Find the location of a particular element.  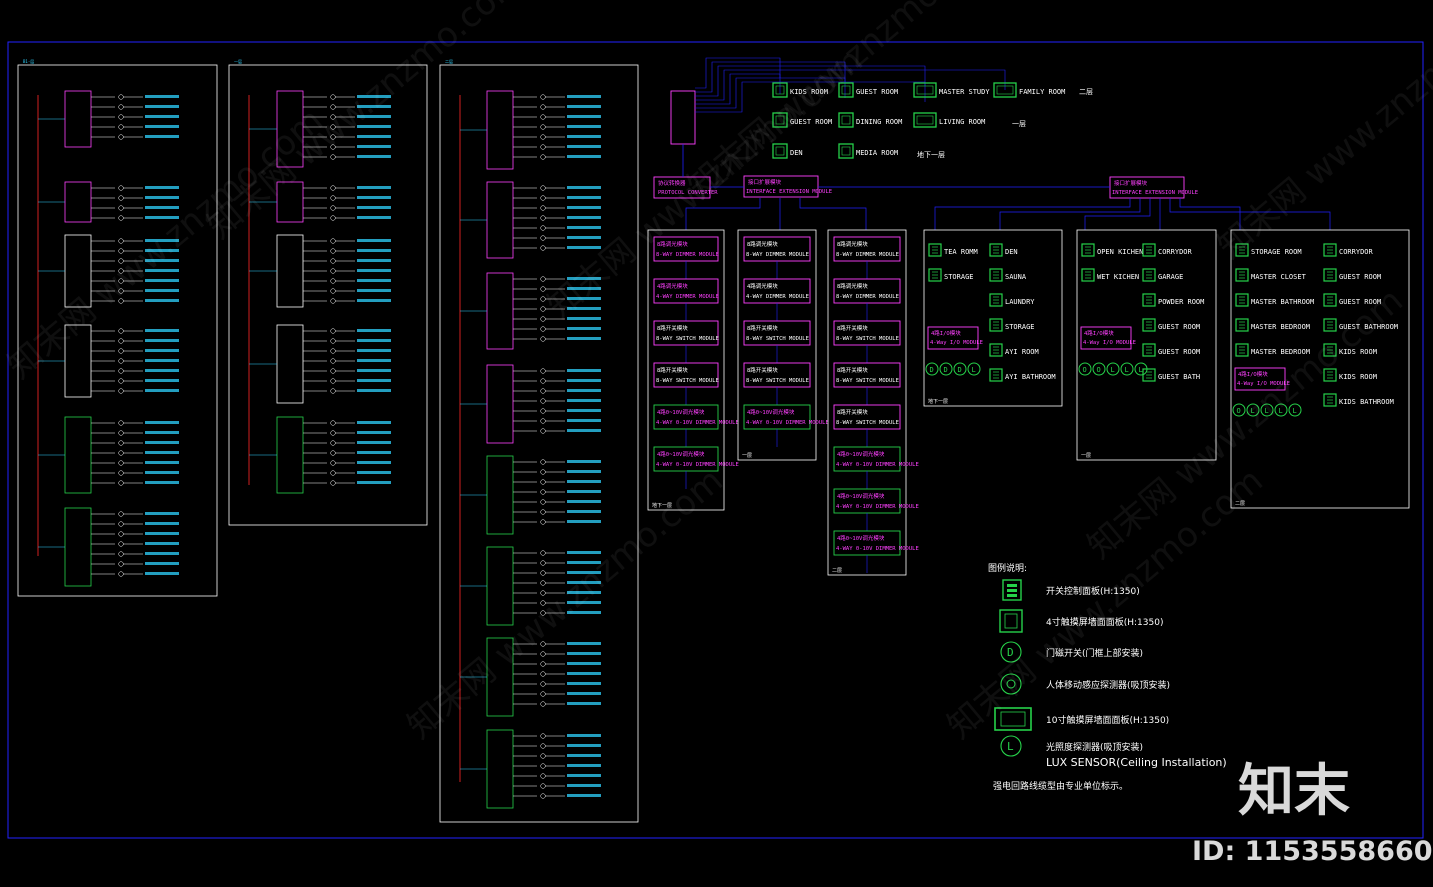

room-label: OPEN KICHEN is located at coordinates (1120, 252).